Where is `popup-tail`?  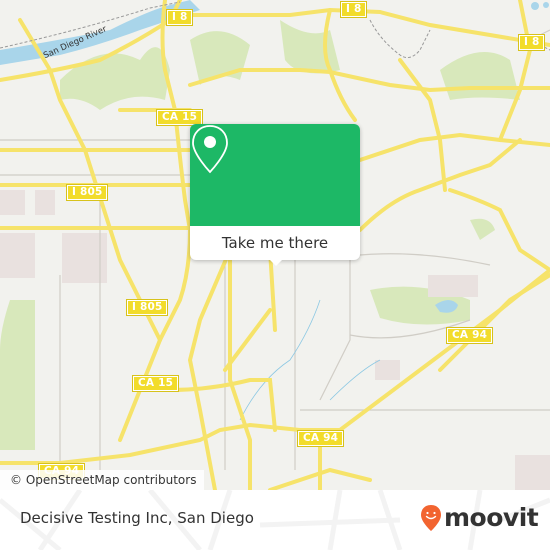
popup-tail is located at coordinates (276, 262).